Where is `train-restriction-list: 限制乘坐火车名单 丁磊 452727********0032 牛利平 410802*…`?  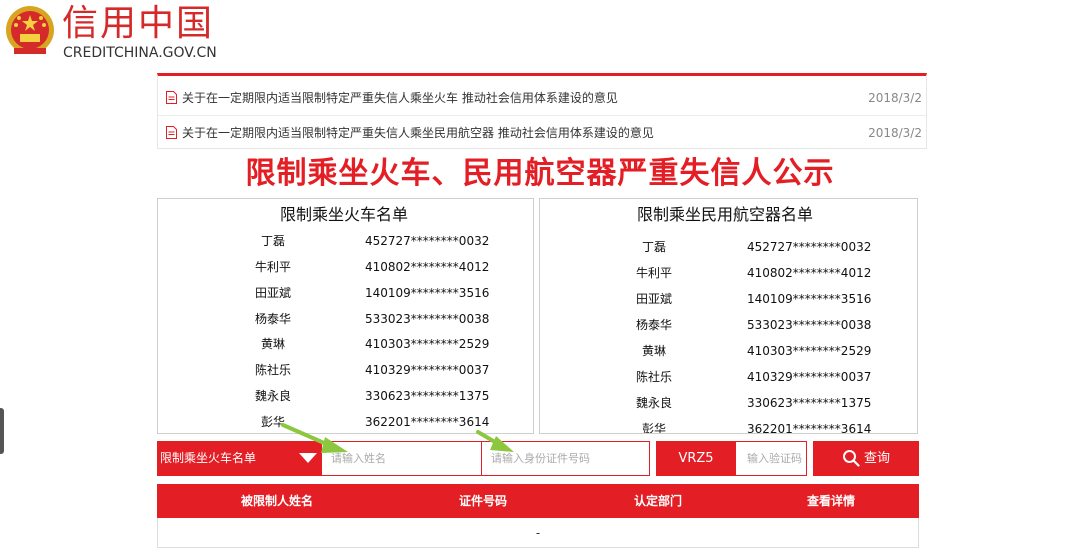 train-restriction-list: 限制乘坐火车名单 丁磊 452727********0032 牛利平 410802*… is located at coordinates (345, 316).